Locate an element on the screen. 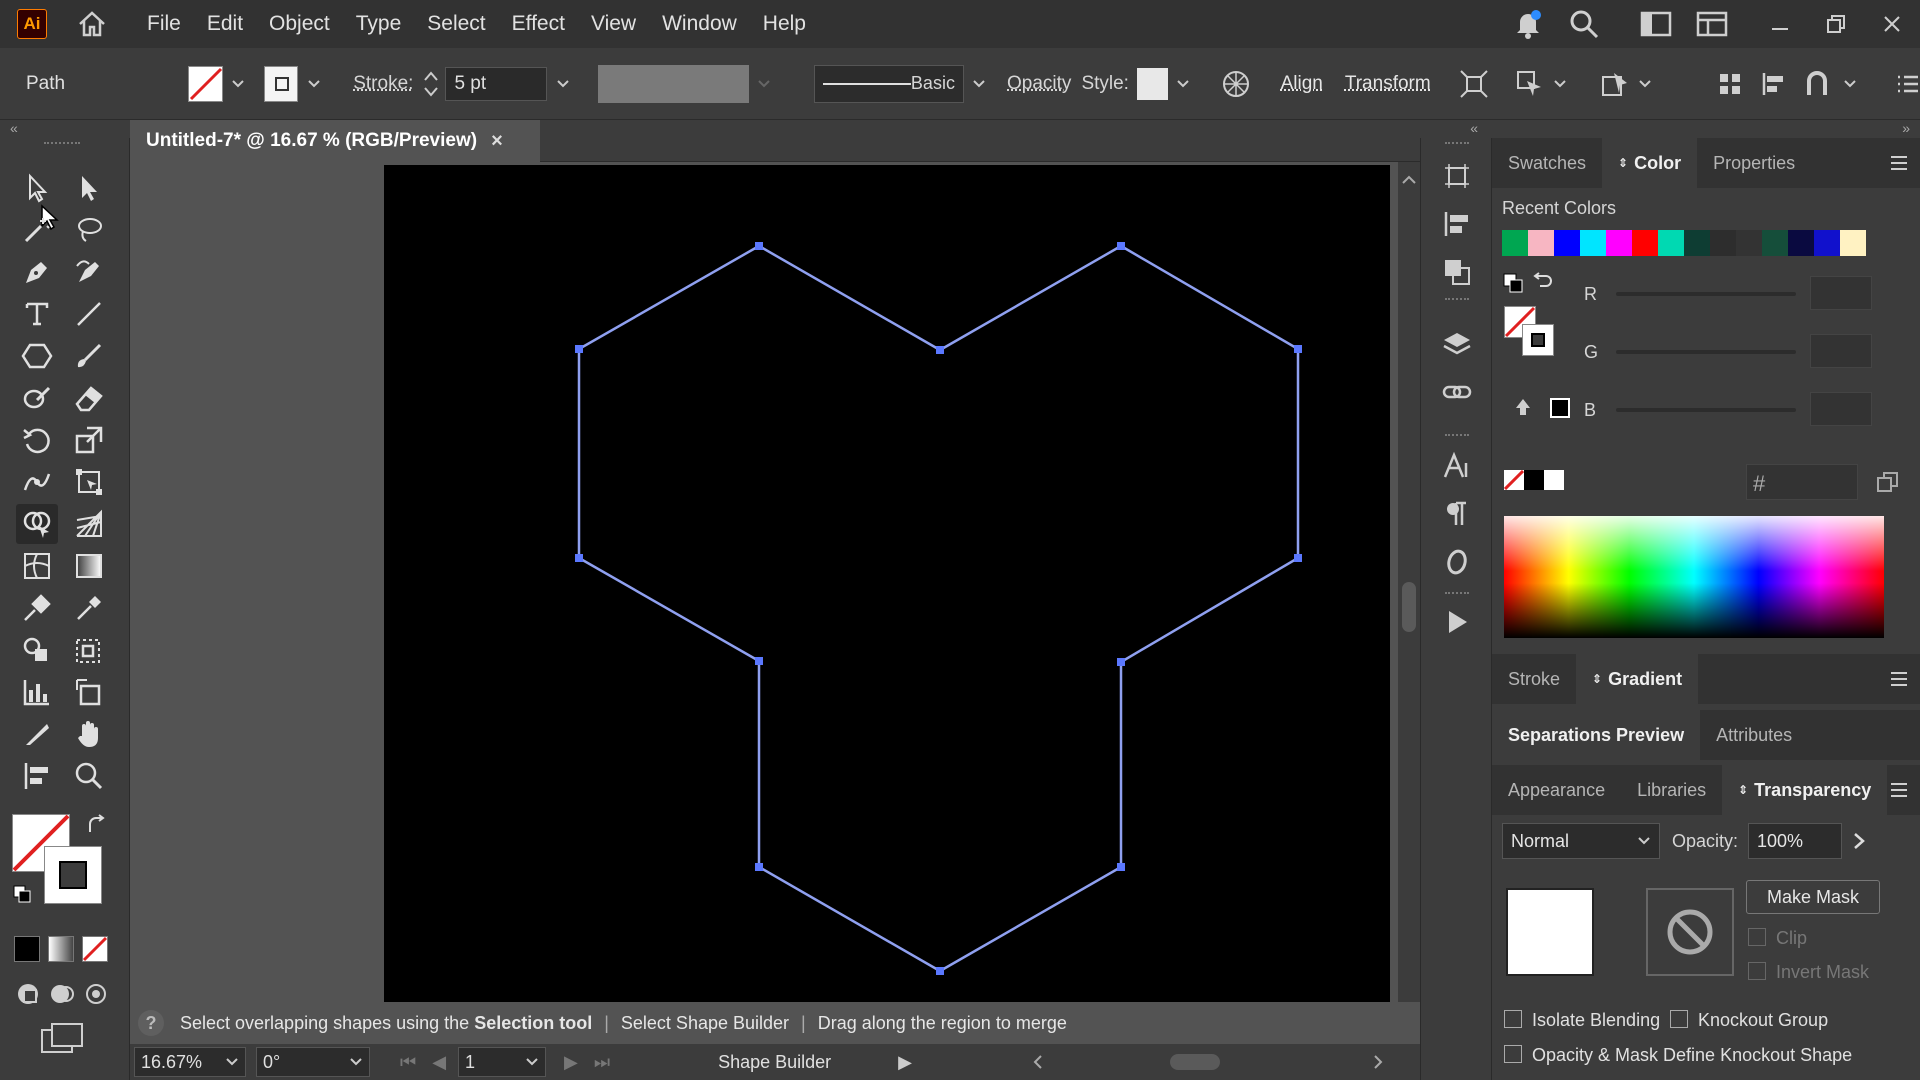 This screenshot has height=1080, width=1920. puppet-warp-tool-icon is located at coordinates (37, 482).